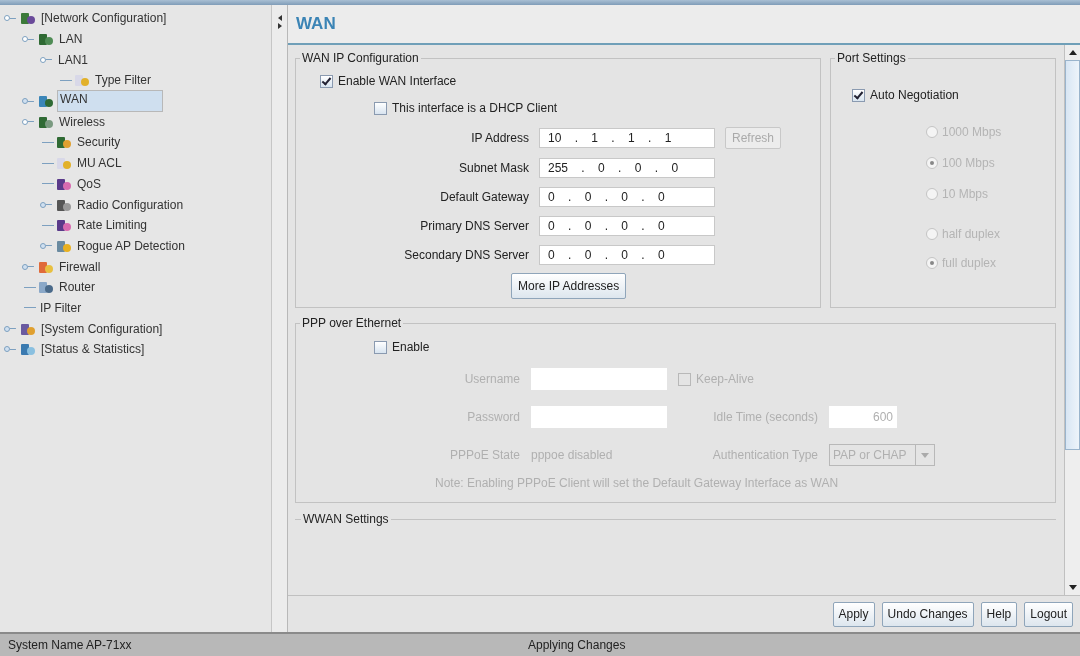 This screenshot has height=656, width=1080. I want to click on tree-item: IP Filter, so click(61, 307).